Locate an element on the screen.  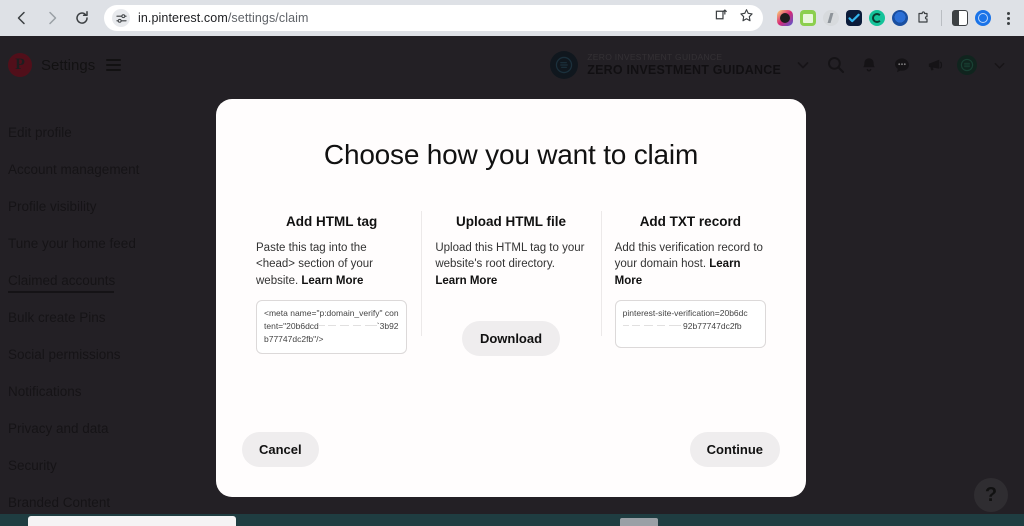
code-line-1: <meta name="p:domain_verify" is located at coordinates (323, 312).